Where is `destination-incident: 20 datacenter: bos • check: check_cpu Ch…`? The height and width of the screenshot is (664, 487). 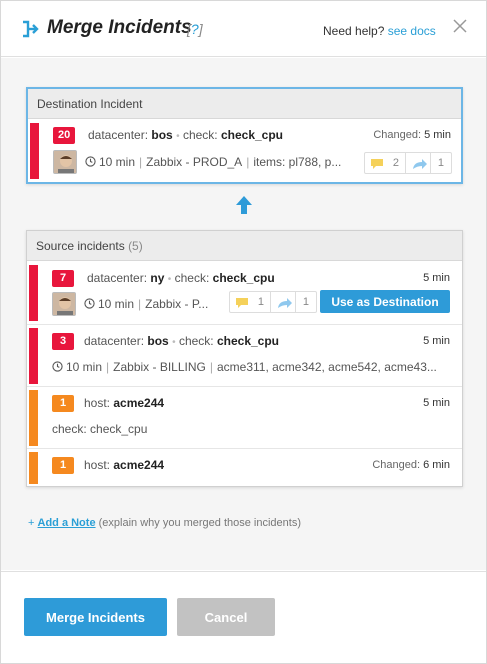 destination-incident: 20 datacenter: bos • check: check_cpu Ch… is located at coordinates (244, 151).